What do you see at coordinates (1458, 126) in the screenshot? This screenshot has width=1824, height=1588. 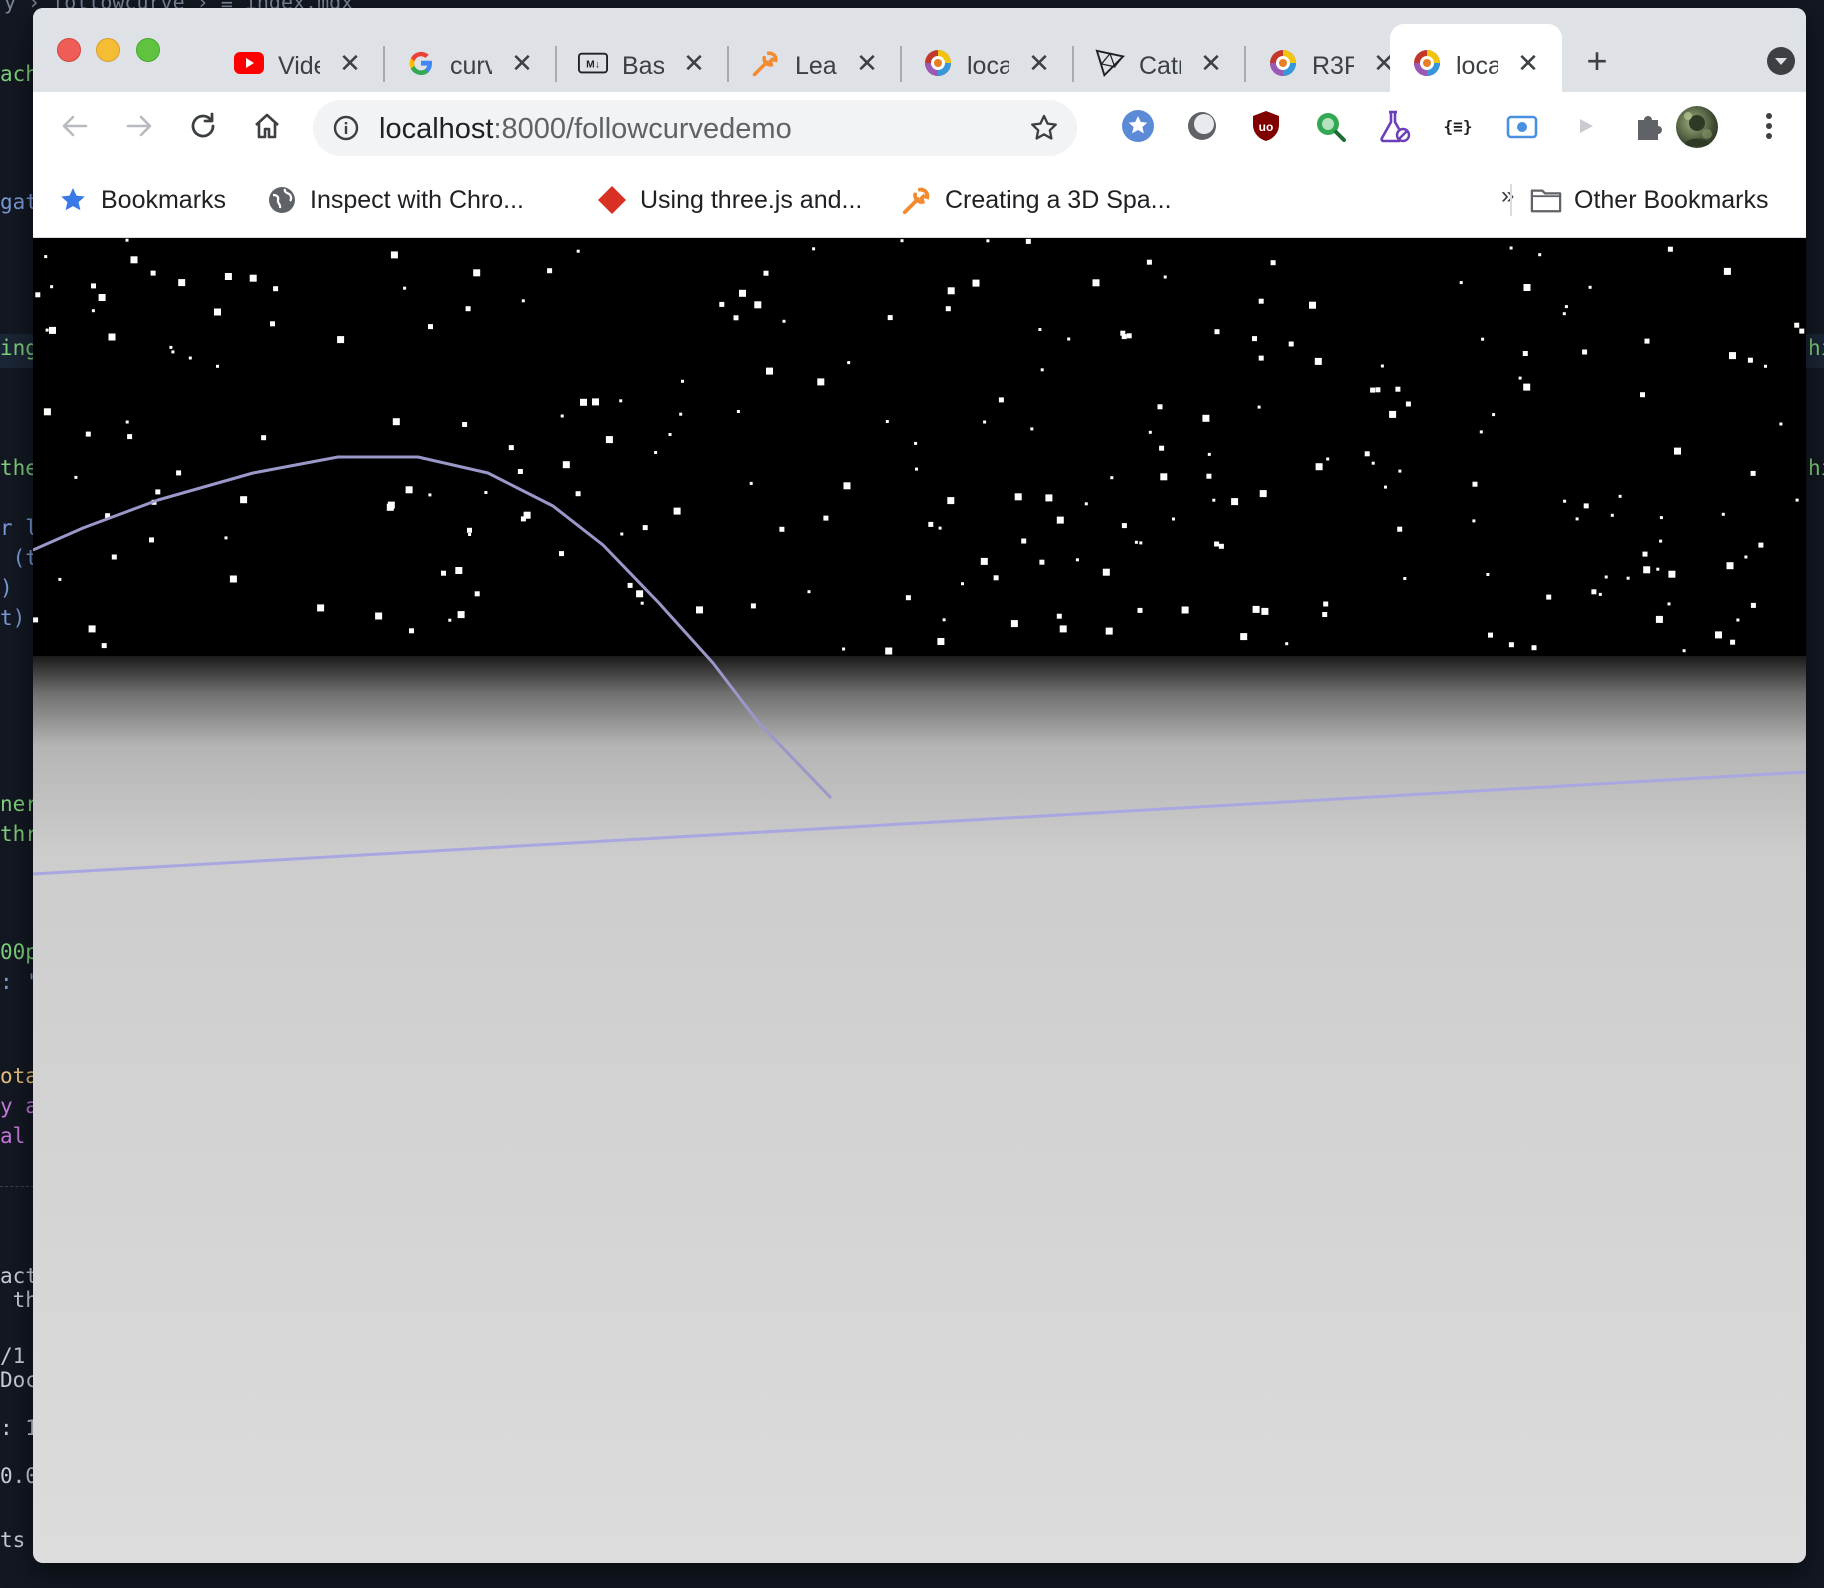 I see `json-formatter-icon: {≡}` at bounding box center [1458, 126].